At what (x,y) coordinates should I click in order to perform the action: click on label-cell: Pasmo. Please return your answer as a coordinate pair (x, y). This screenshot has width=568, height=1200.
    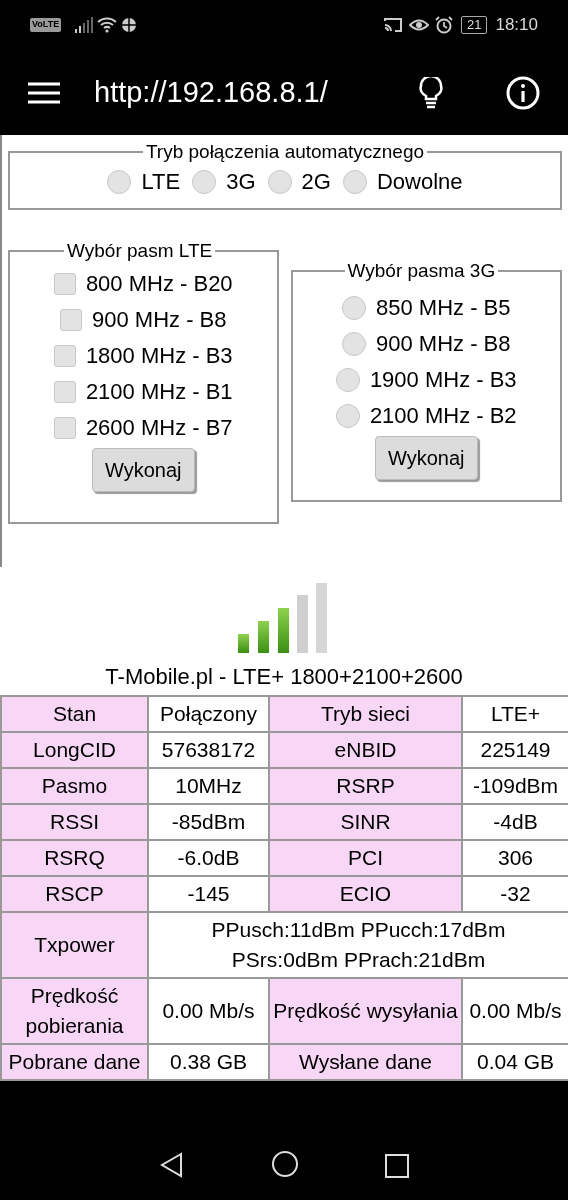
    Looking at the image, I should click on (74, 786).